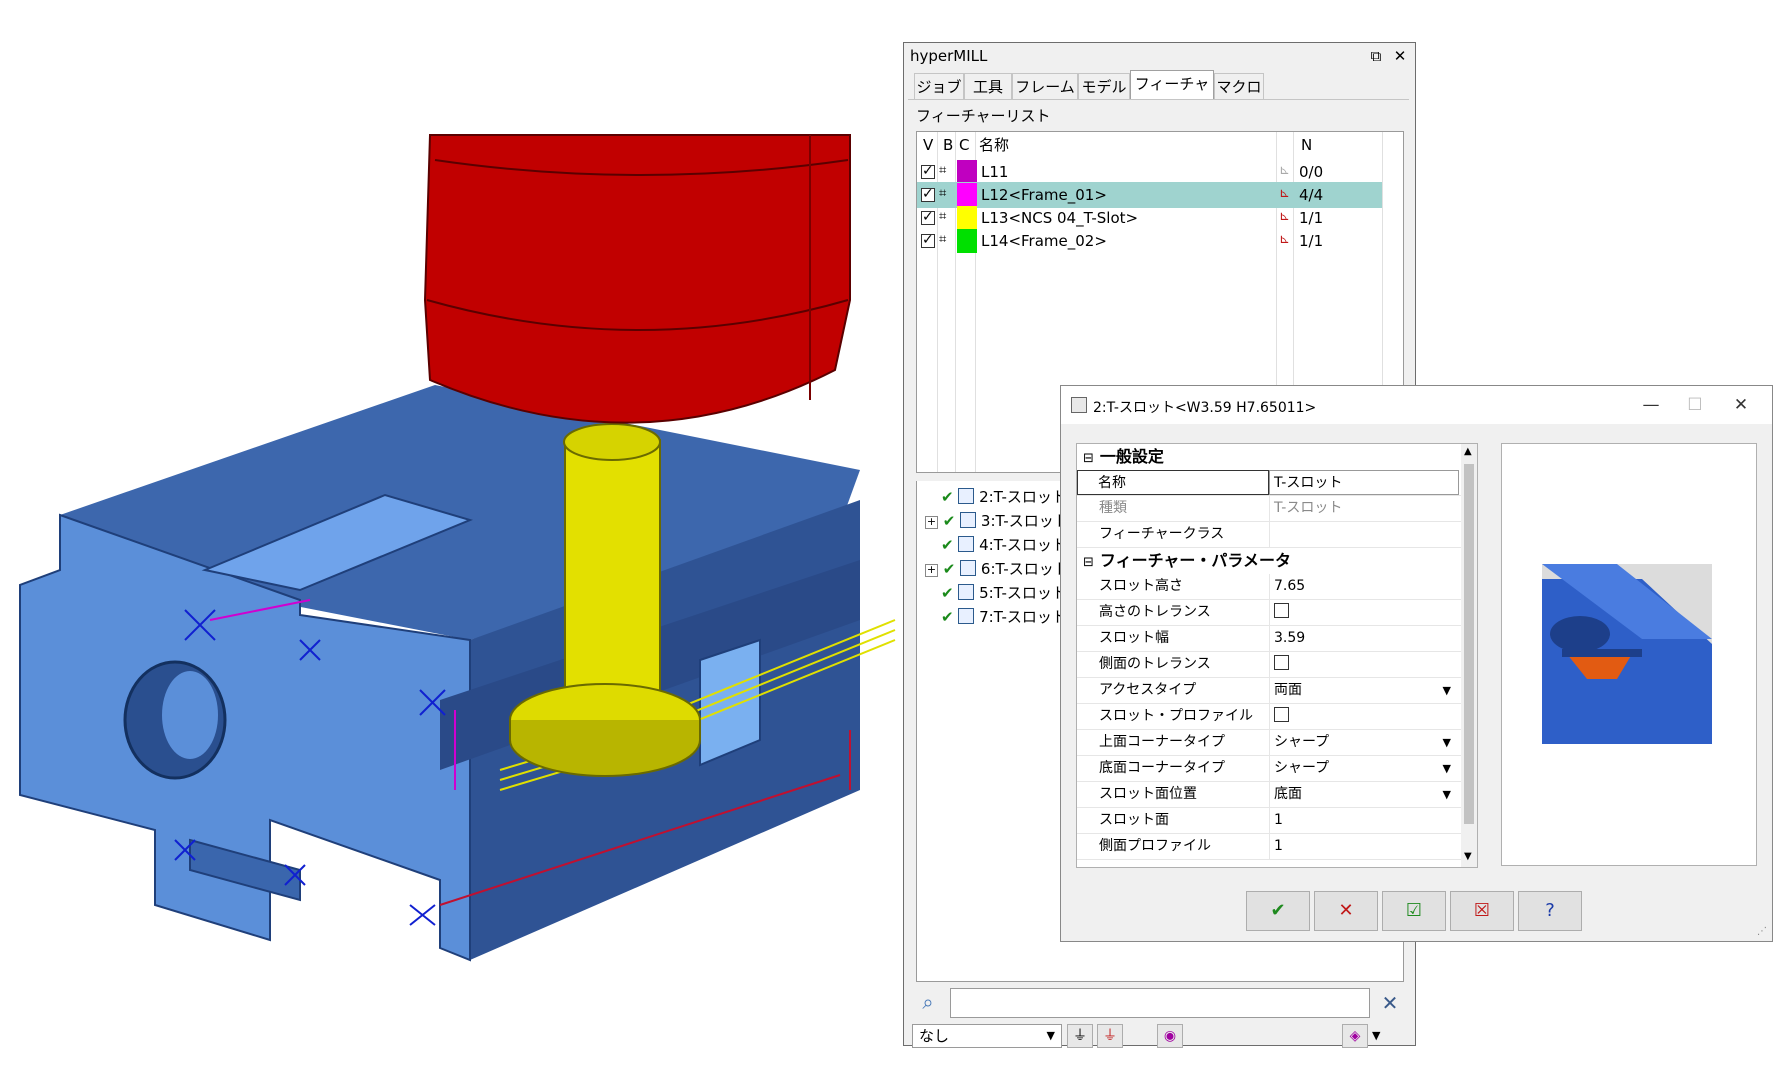  Describe the element at coordinates (1172, 94) in the screenshot. I see `tab-features: フィーチャー` at that location.